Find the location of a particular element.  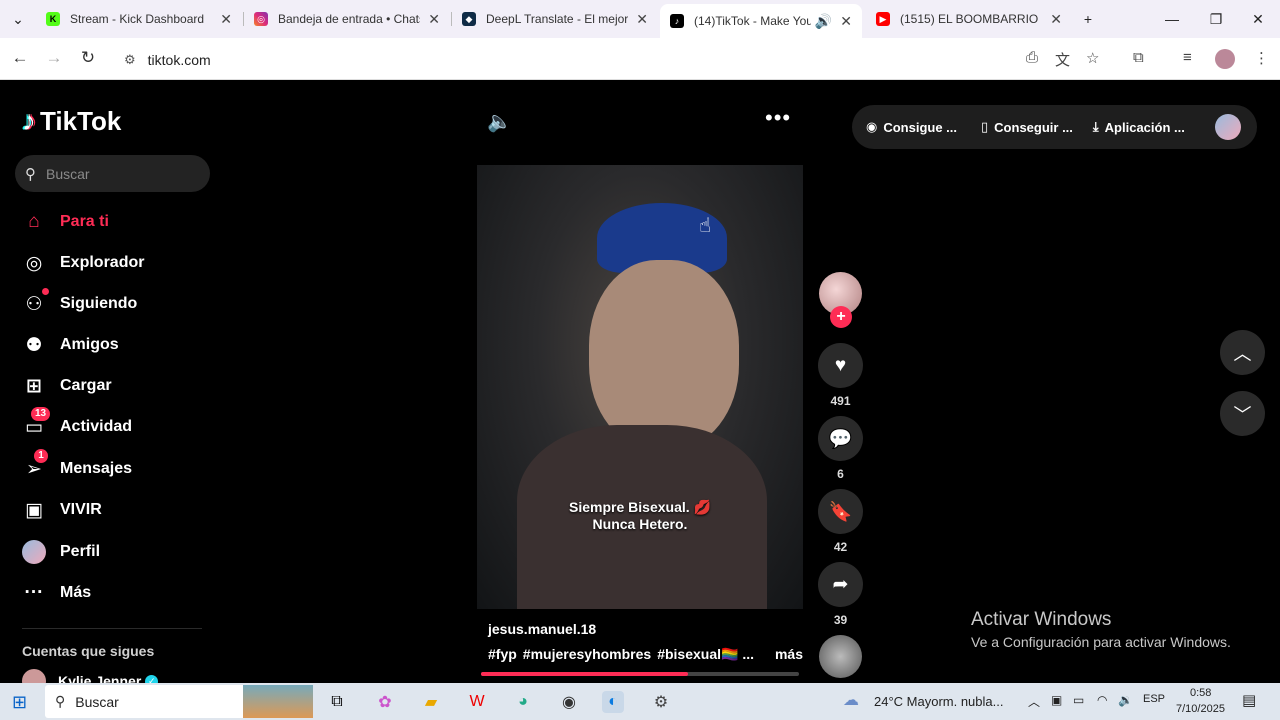

tray-chevron-up-icon: ︿ is located at coordinates (1034, 701).